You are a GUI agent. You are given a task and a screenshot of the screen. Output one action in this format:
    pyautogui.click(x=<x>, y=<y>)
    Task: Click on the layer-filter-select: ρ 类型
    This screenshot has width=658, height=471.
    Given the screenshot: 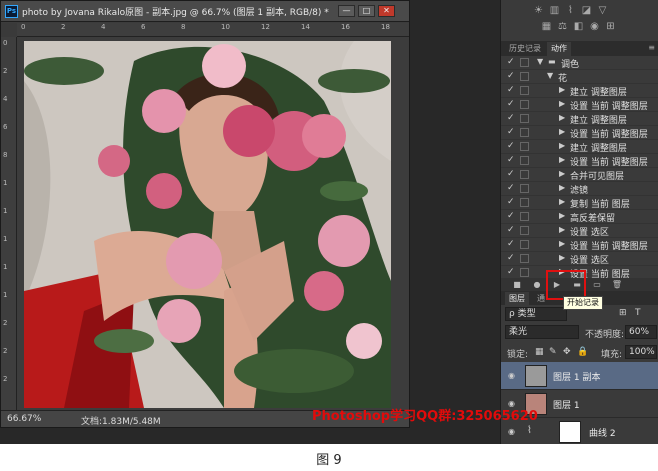 What is the action you would take?
    pyautogui.click(x=536, y=314)
    